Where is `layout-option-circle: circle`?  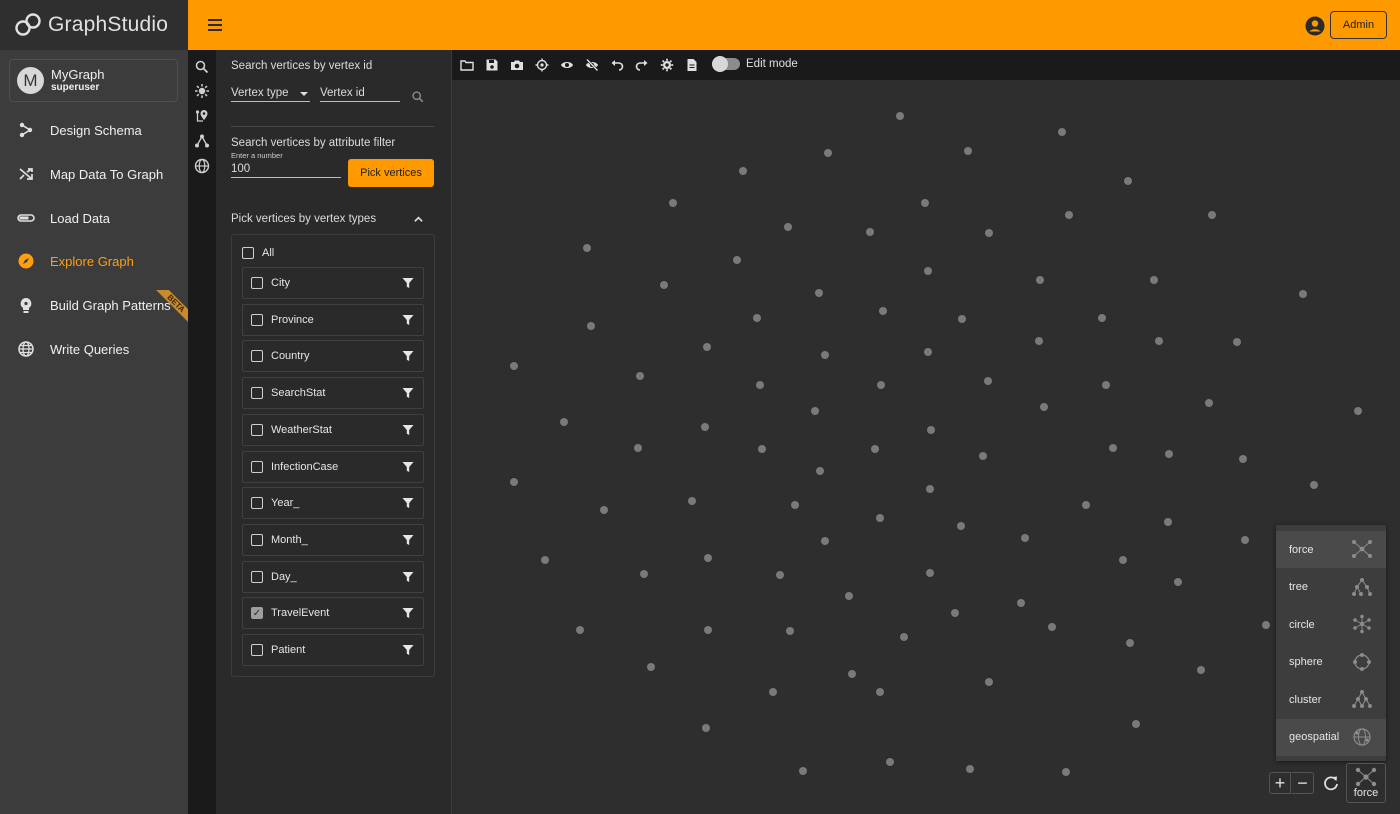 layout-option-circle: circle is located at coordinates (1331, 624).